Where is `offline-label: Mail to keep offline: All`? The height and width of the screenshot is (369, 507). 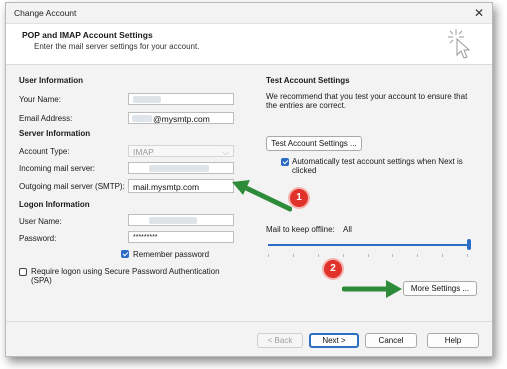
offline-label: Mail to keep offline: All is located at coordinates (309, 229).